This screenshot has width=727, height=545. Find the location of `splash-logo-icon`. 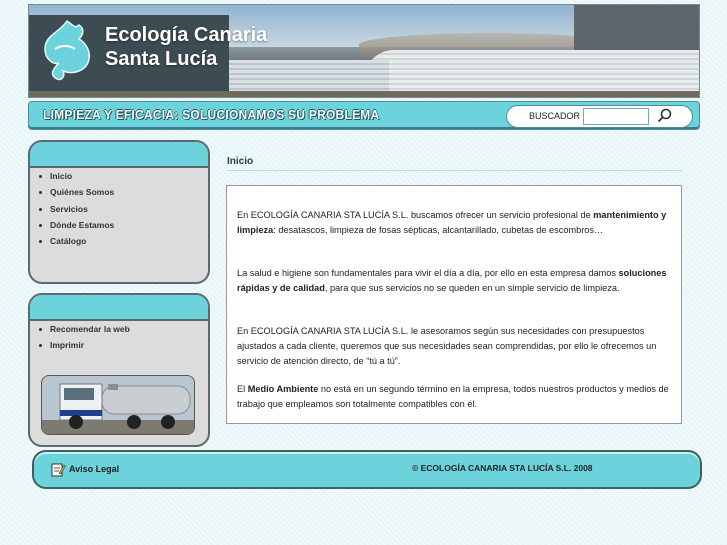

splash-logo-icon is located at coordinates (67, 50).